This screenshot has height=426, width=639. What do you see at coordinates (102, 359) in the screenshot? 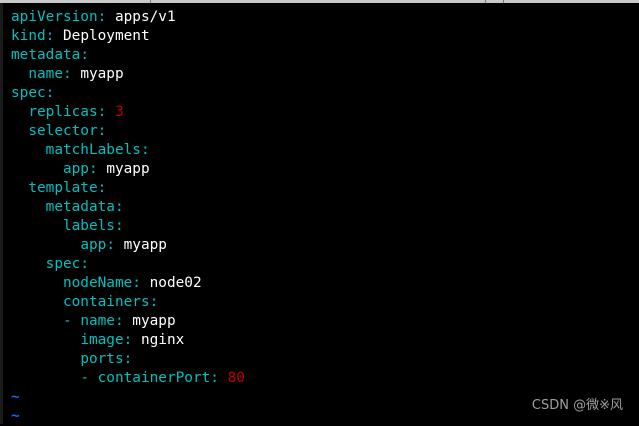
I see `yaml-key: ports` at bounding box center [102, 359].